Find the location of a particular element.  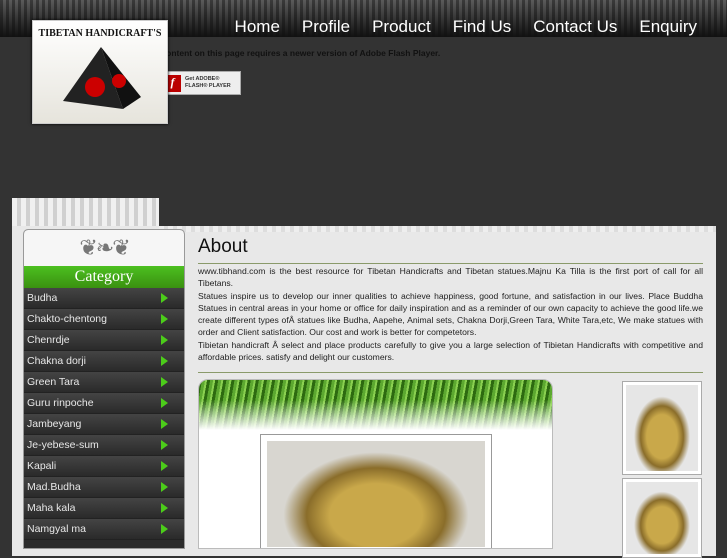

sidebar-item: Chakto-chentong is located at coordinates (104, 319).